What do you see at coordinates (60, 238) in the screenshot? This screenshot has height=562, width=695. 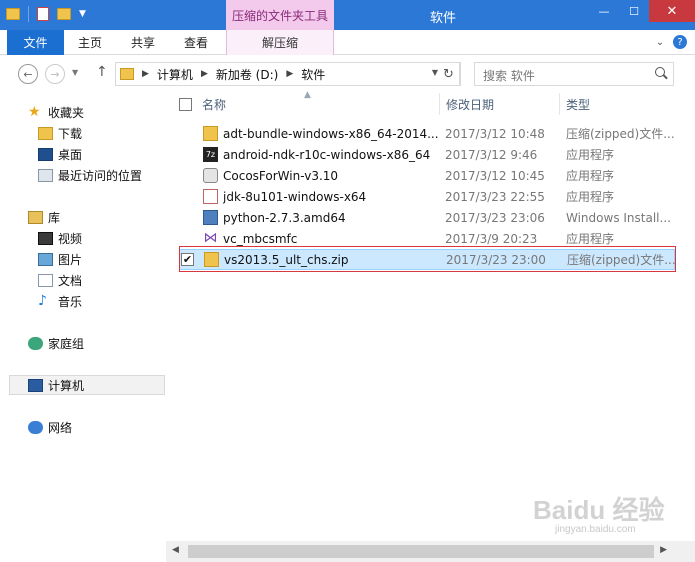 I see `nav-item-videos: 视频` at bounding box center [60, 238].